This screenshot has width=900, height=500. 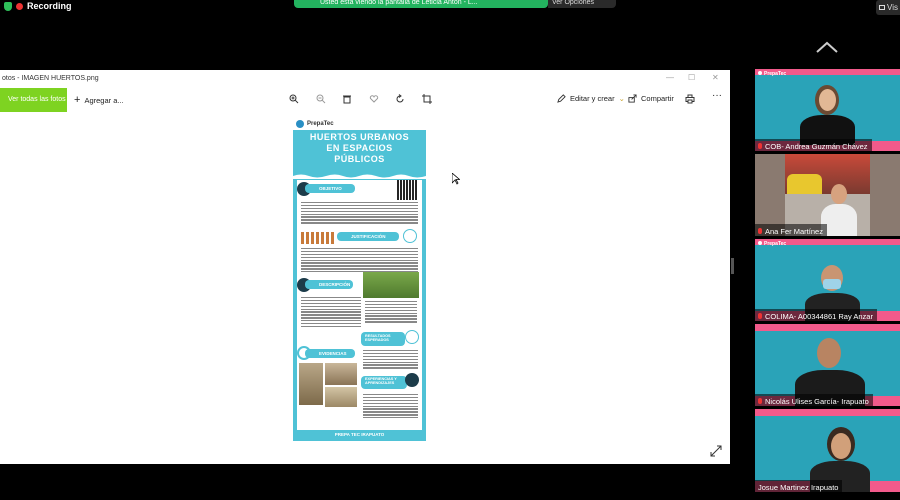 I want to click on participant-name: COLIMA- A00344861 Ray Anzar, so click(x=819, y=316).